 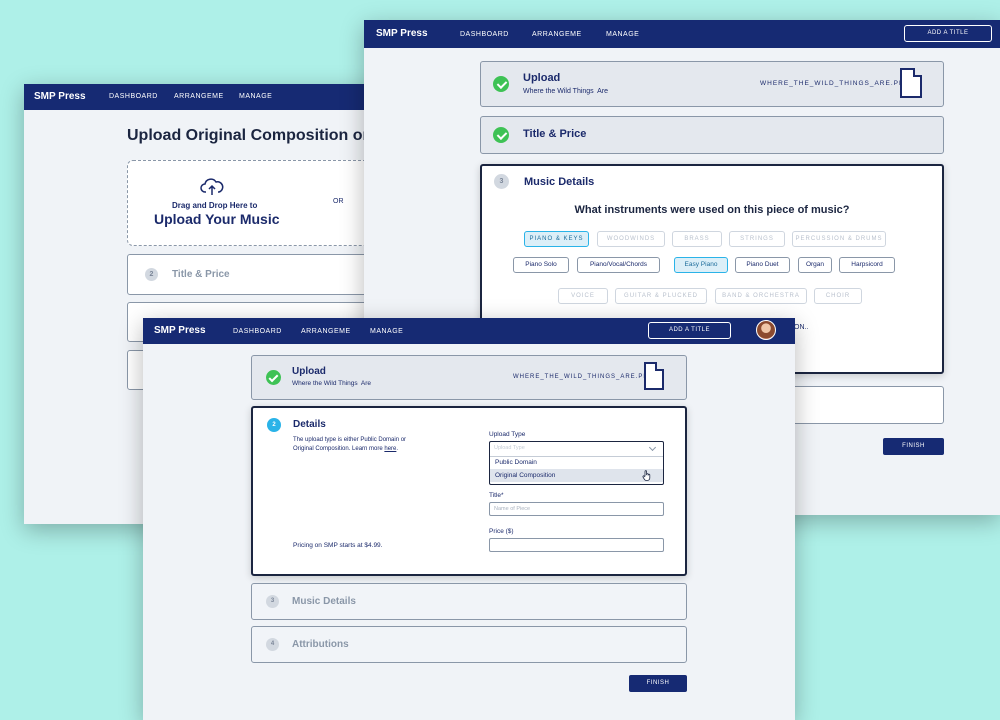 What do you see at coordinates (215, 205) in the screenshot?
I see `drop-hint: Drag and Drop Here to` at bounding box center [215, 205].